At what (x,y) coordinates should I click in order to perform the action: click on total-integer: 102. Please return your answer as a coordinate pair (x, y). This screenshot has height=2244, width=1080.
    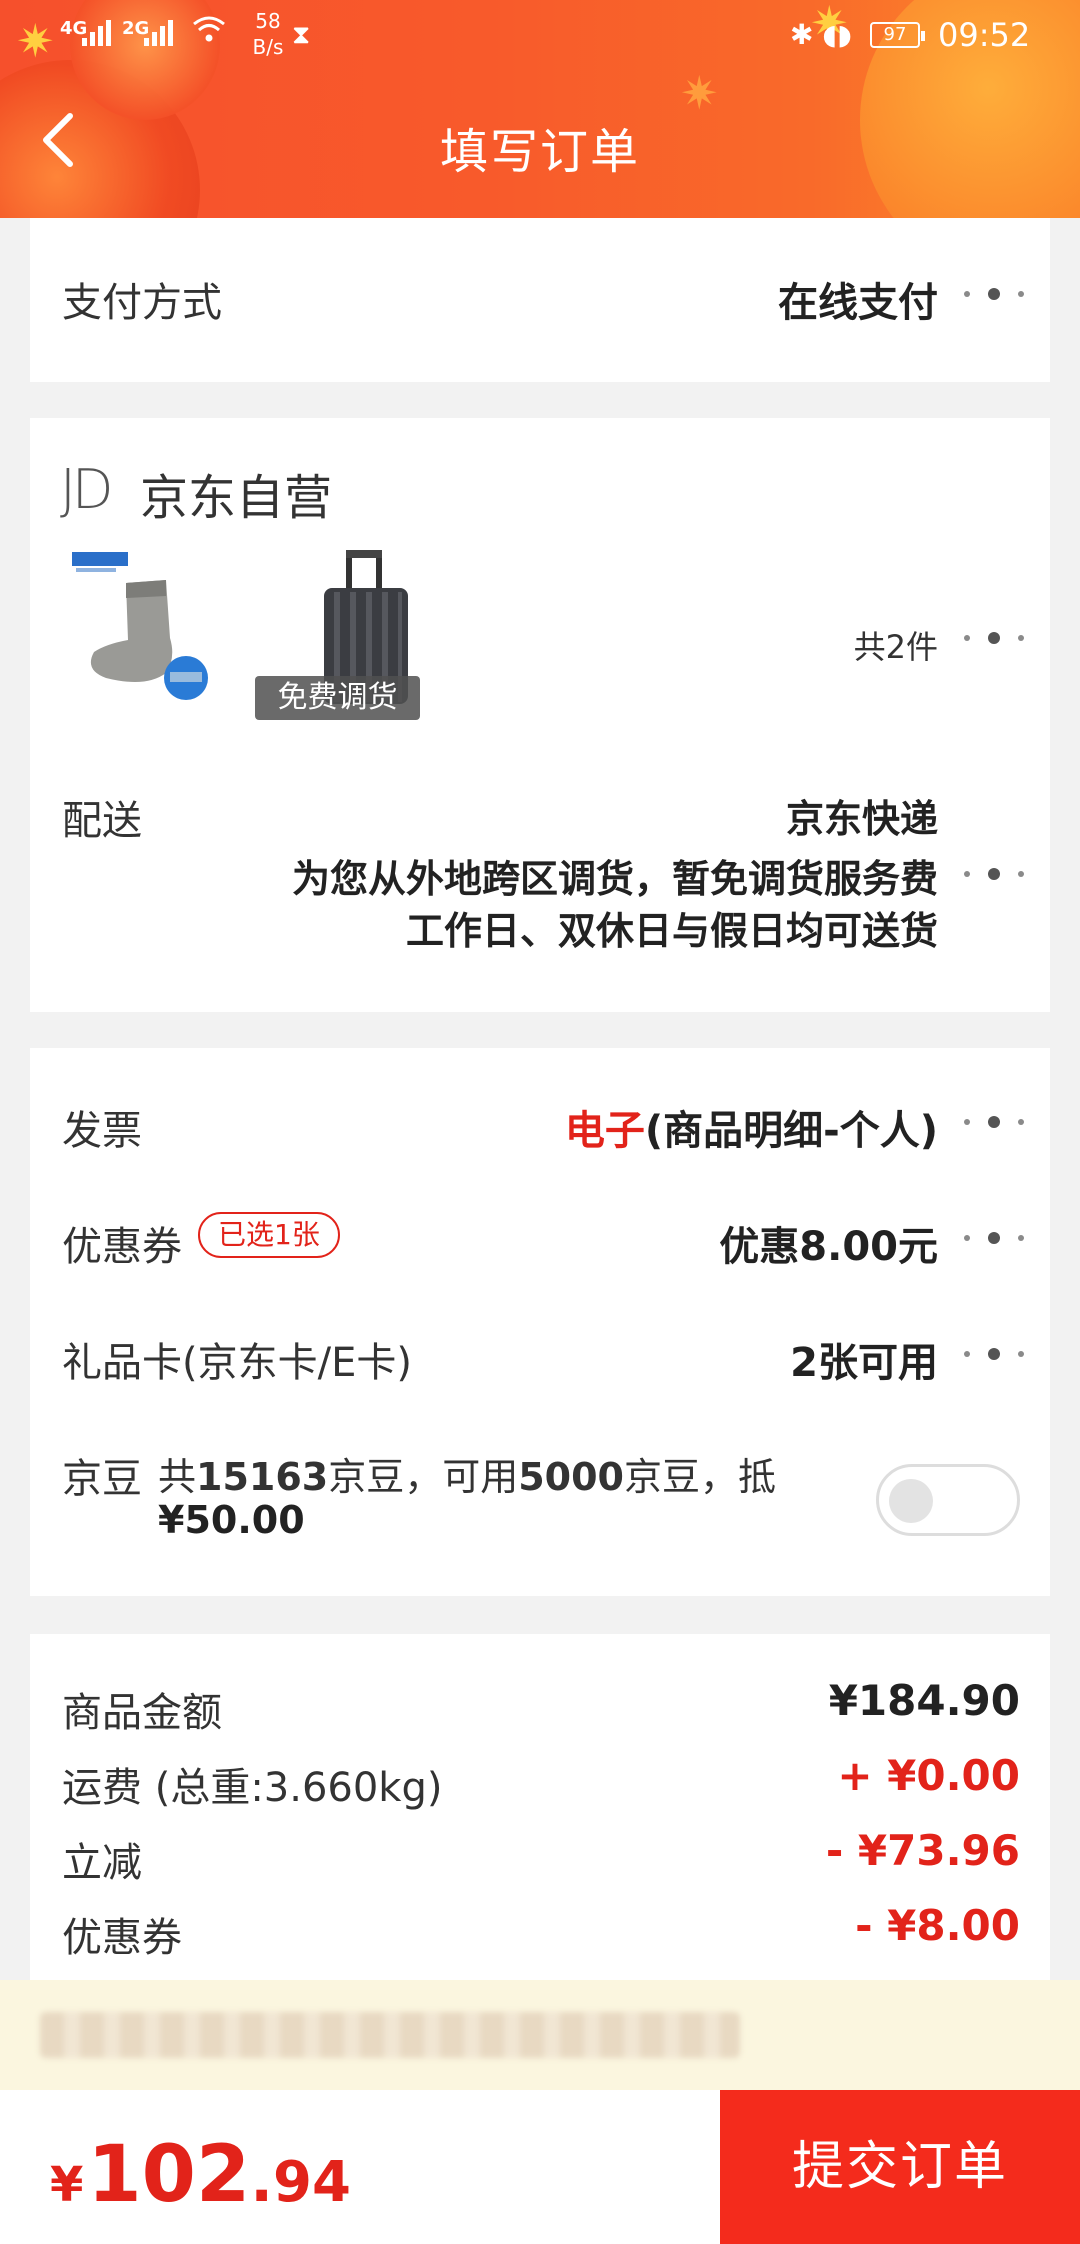
    Looking at the image, I should click on (169, 2175).